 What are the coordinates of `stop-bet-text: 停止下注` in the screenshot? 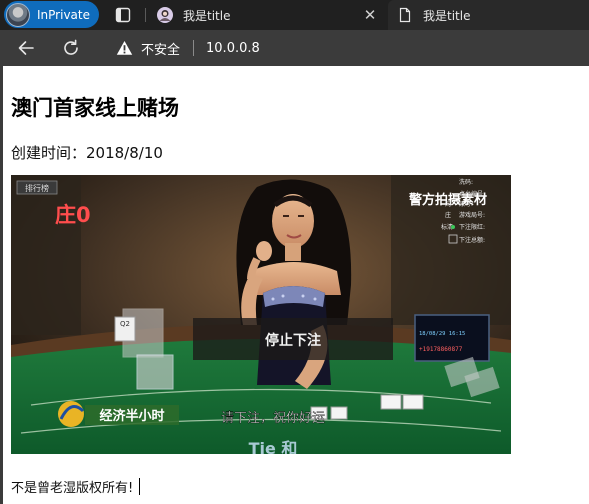 It's located at (293, 340).